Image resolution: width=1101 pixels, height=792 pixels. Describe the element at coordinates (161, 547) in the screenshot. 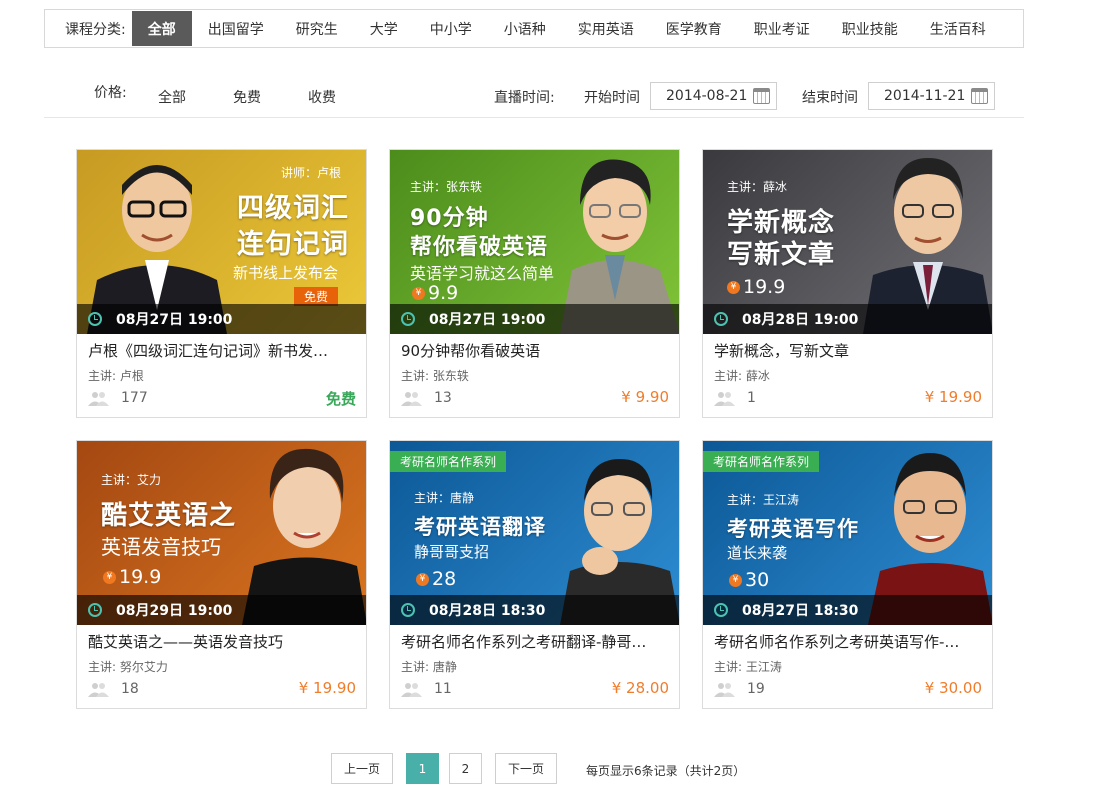

I see `thumb-subtitle: 英语发音技巧` at that location.